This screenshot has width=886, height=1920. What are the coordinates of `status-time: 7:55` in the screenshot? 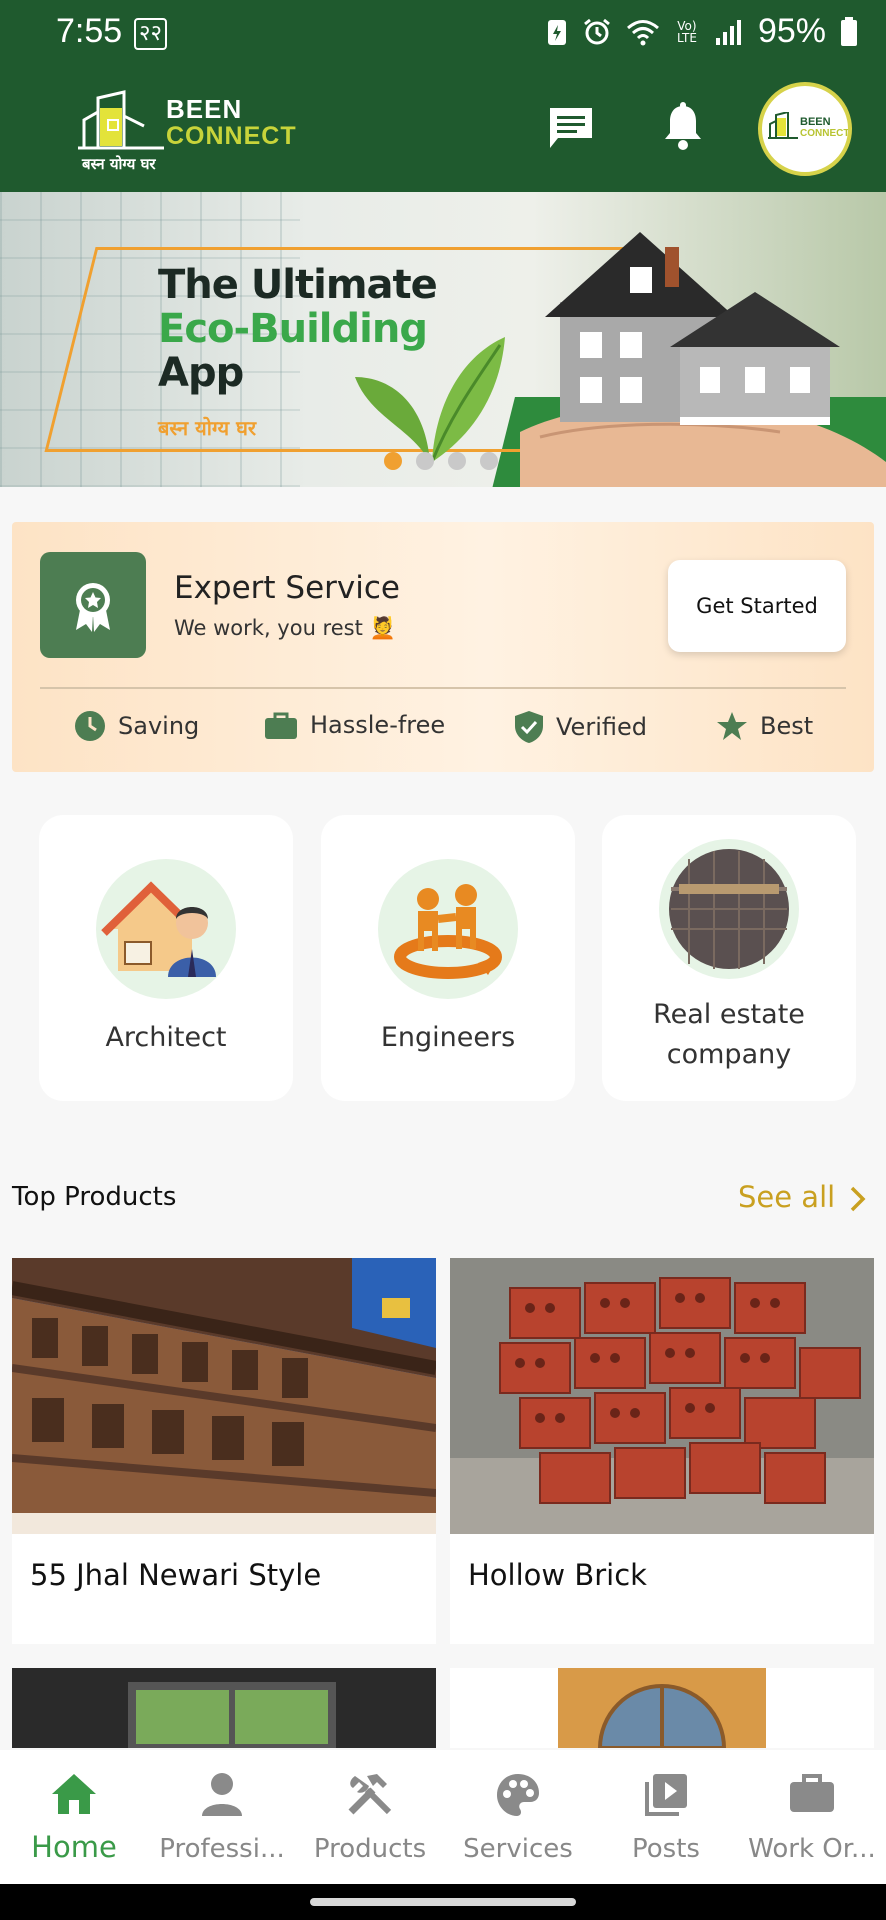 It's located at (89, 31).